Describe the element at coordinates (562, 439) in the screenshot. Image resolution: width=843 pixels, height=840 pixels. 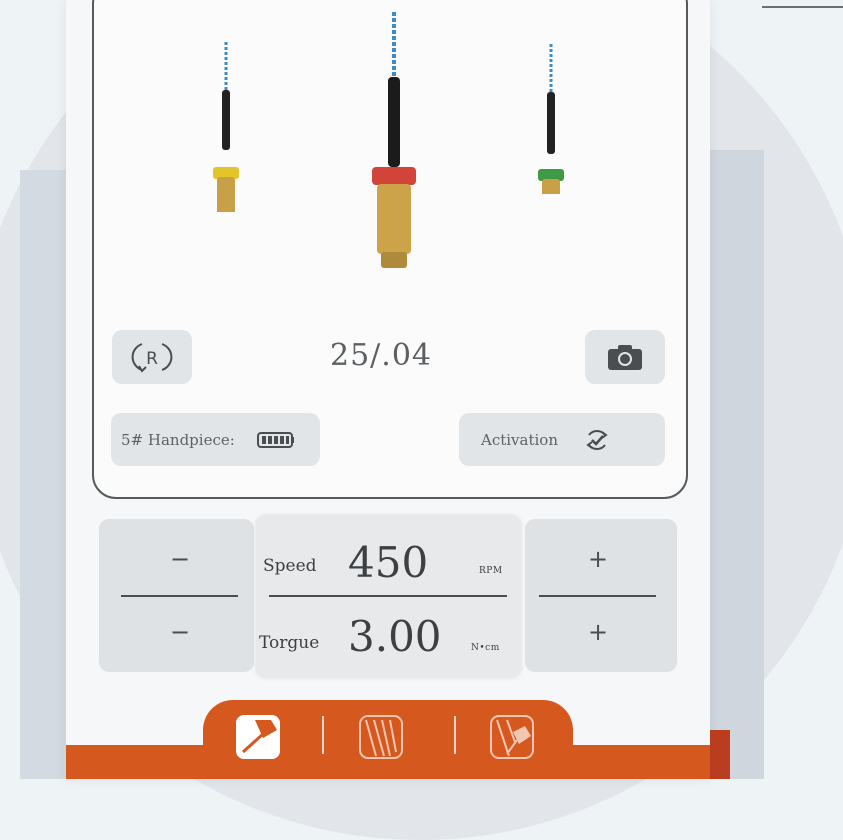
I see `activation-button: Activation` at that location.